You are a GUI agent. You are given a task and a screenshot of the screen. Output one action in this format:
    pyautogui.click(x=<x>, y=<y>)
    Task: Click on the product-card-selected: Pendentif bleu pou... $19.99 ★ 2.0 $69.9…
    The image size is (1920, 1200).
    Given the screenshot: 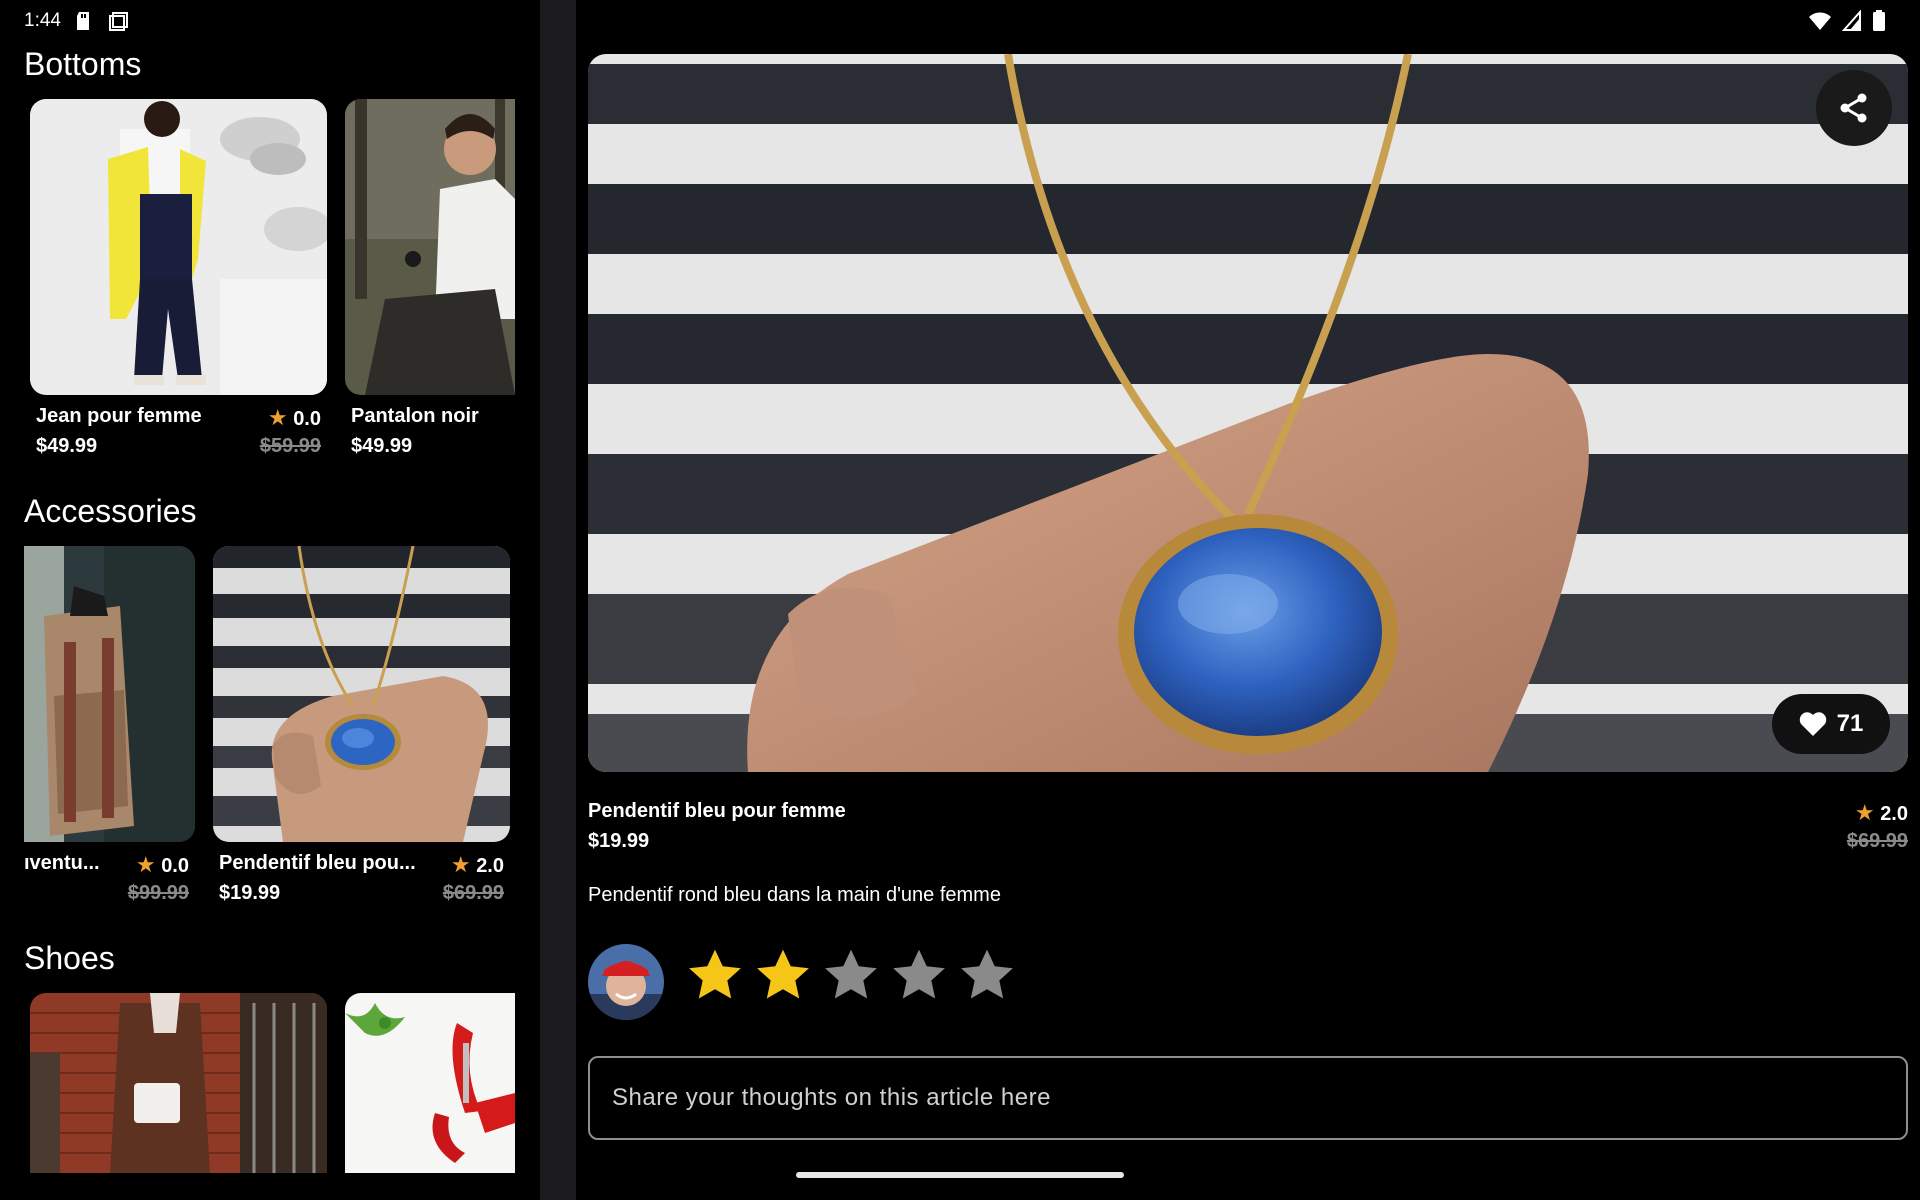 What is the action you would take?
    pyautogui.click(x=361, y=726)
    